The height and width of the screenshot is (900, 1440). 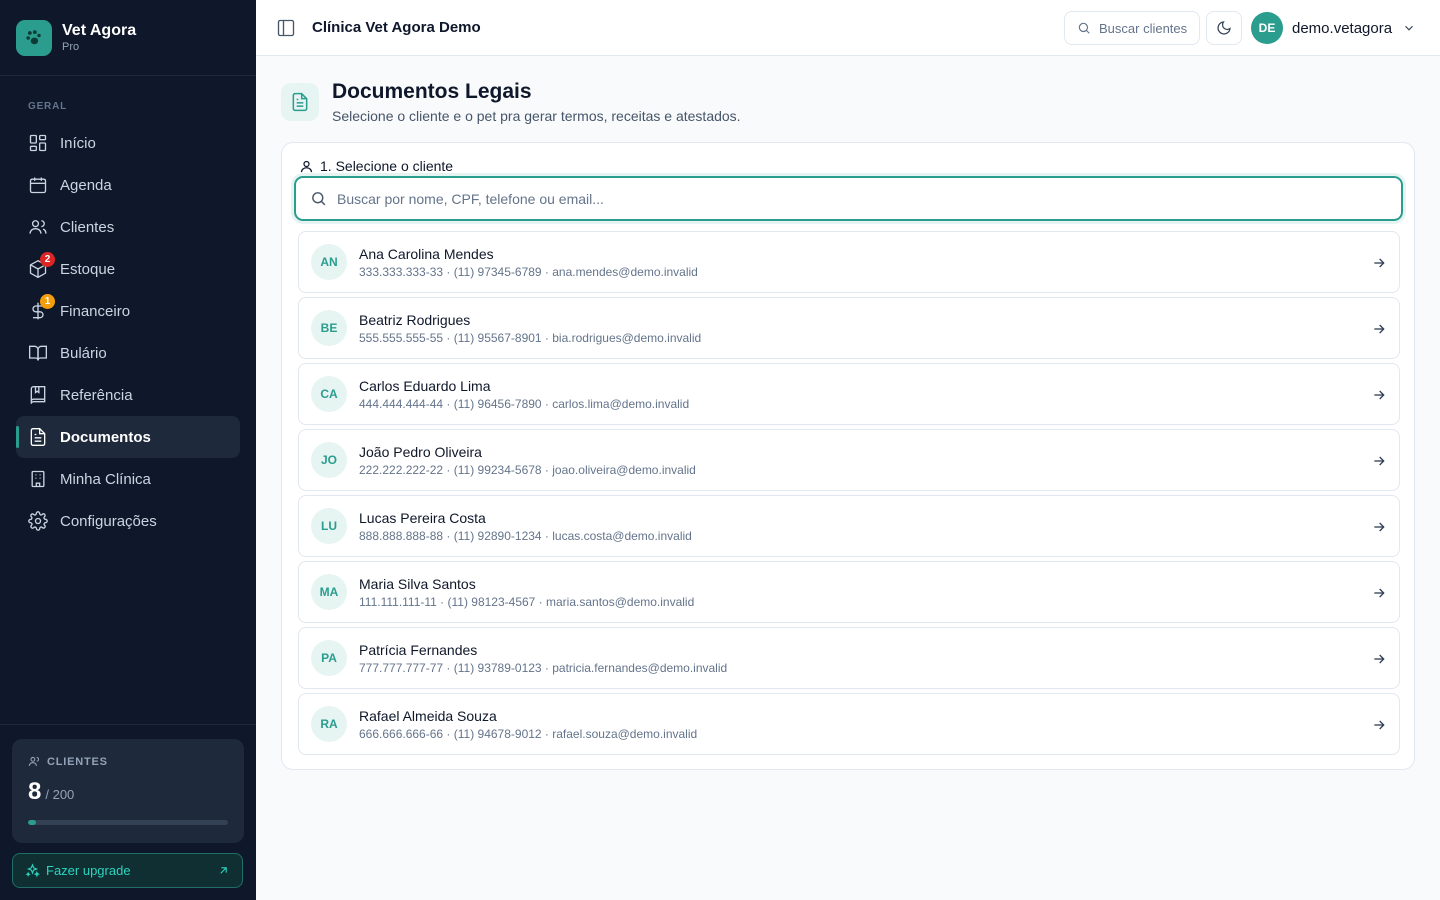 I want to click on client-name: Carlos Eduardo Lima, so click(x=425, y=385).